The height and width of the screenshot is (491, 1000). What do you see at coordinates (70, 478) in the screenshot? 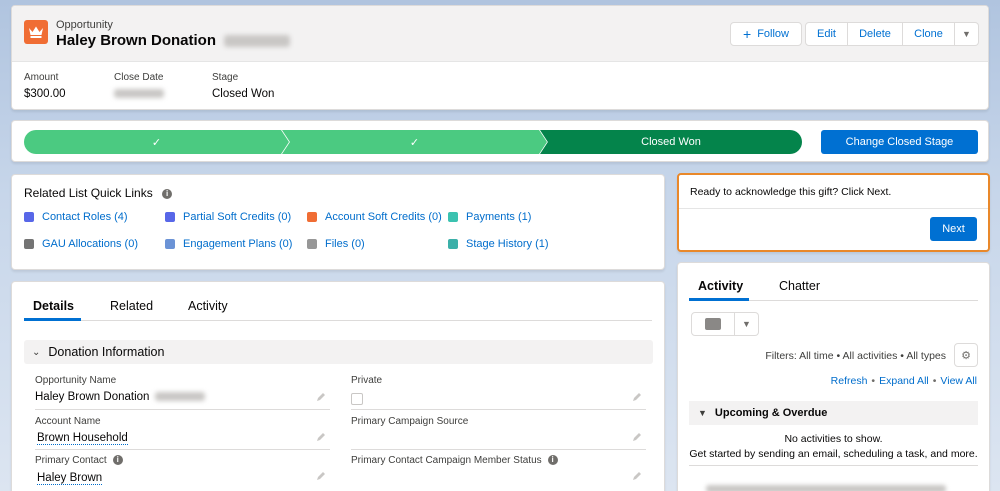
I see `primary-contact-link: Haley Brown` at bounding box center [70, 478].